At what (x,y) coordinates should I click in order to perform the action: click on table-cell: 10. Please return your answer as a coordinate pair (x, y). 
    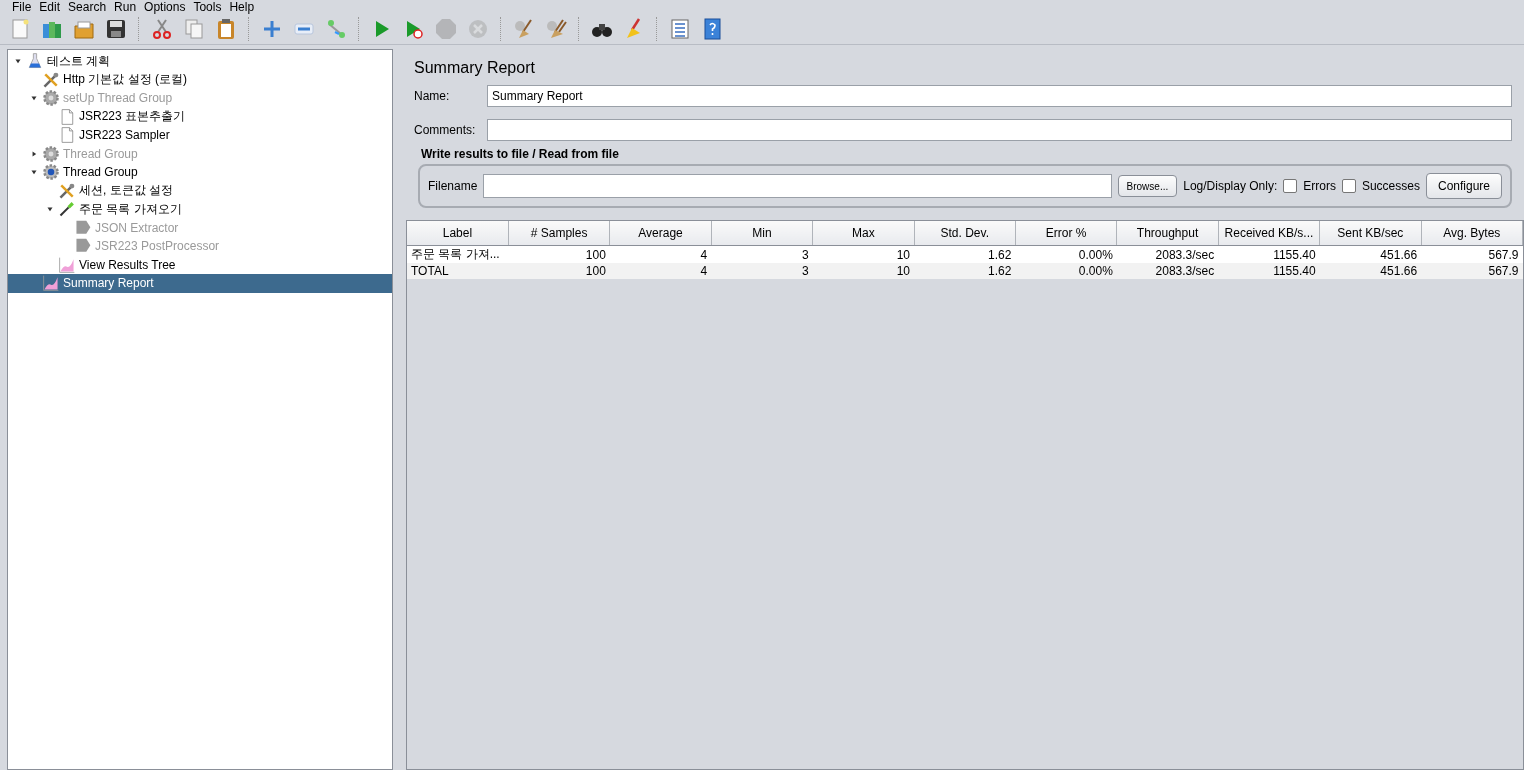
    Looking at the image, I should click on (863, 271).